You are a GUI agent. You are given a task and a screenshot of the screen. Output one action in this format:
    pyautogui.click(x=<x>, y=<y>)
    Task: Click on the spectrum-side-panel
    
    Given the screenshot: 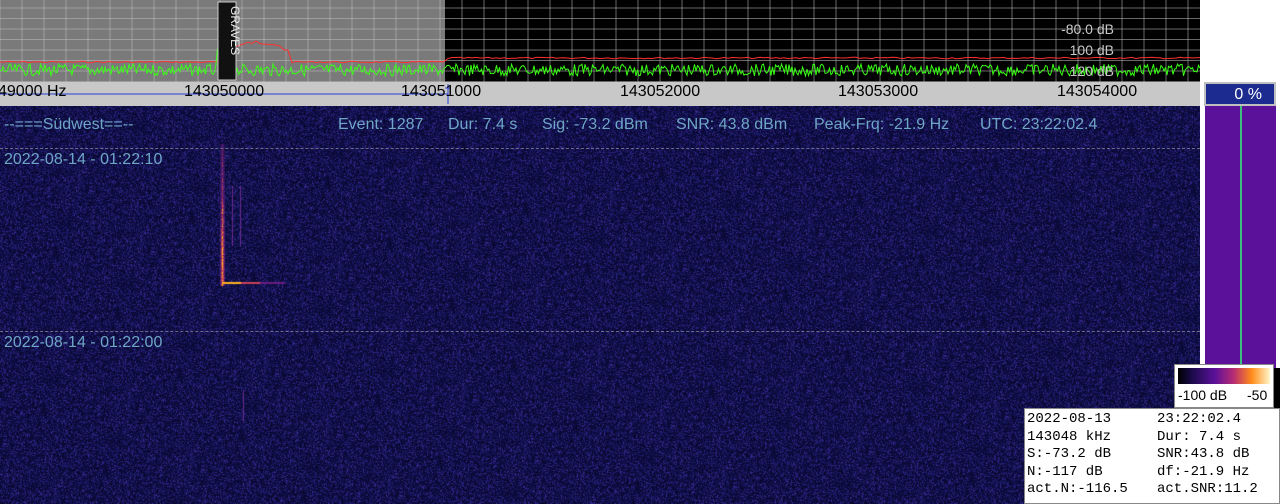 What is the action you would take?
    pyautogui.click(x=1240, y=41)
    